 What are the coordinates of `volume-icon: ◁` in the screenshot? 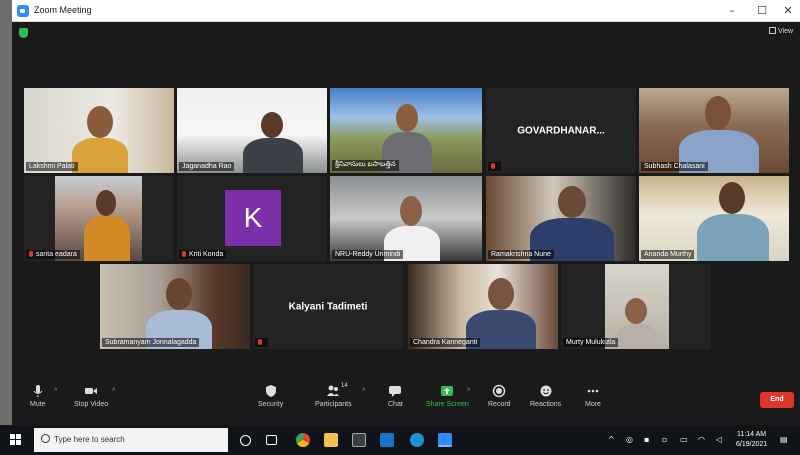 It's located at (719, 439).